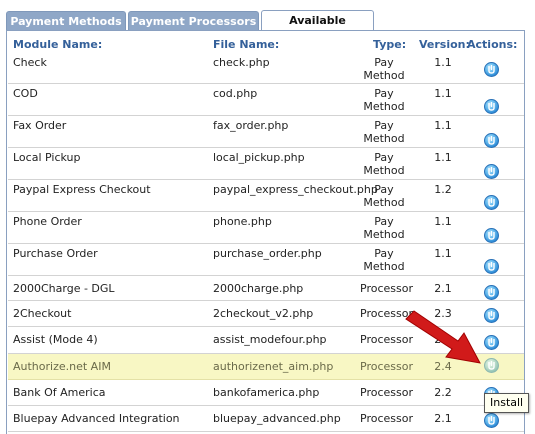 This screenshot has width=535, height=434. What do you see at coordinates (235, 93) in the screenshot?
I see `module-file: cod.php` at bounding box center [235, 93].